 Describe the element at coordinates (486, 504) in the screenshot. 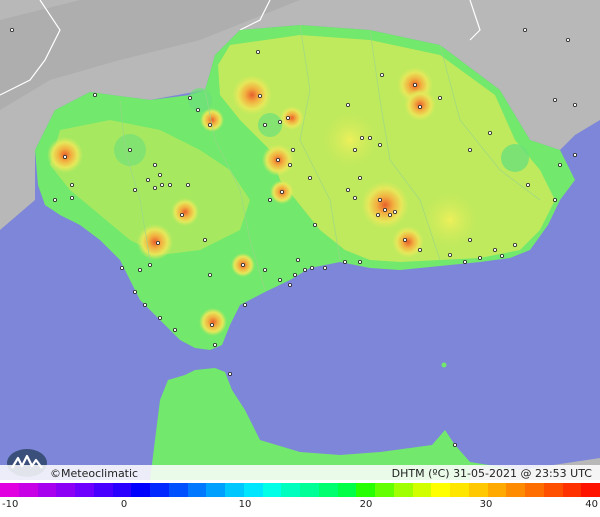

I see `scale-tick: 30` at that location.